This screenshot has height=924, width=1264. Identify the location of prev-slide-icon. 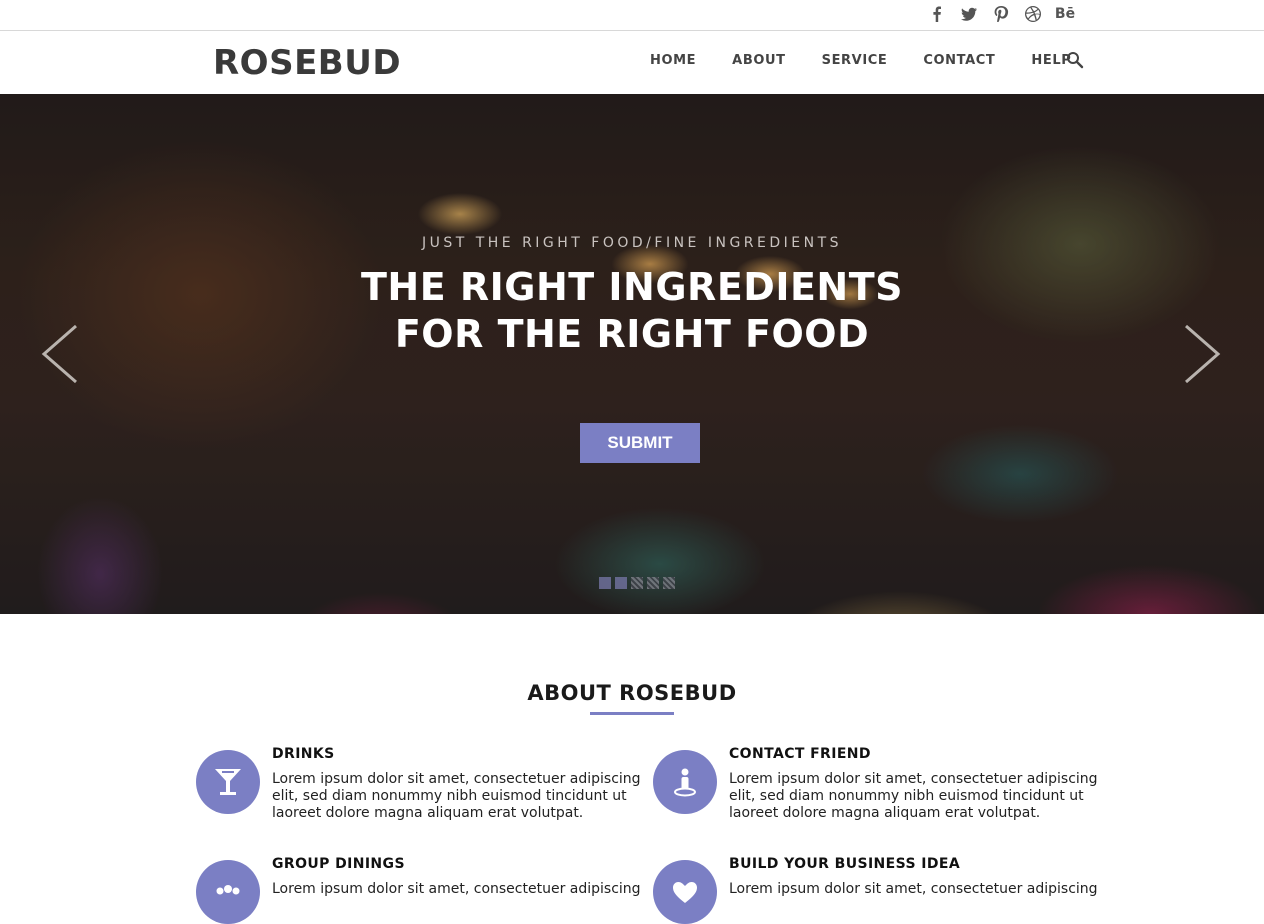
(60, 354).